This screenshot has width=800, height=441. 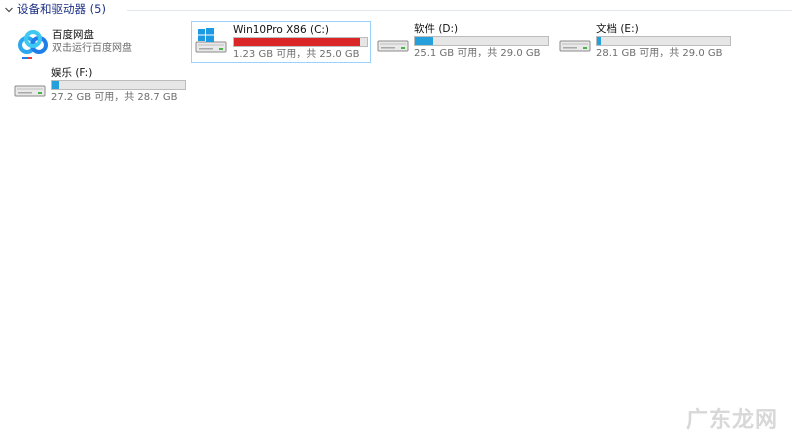 I want to click on drive-space: 28.1 GB 可用，共 29.0 GB, so click(x=659, y=53).